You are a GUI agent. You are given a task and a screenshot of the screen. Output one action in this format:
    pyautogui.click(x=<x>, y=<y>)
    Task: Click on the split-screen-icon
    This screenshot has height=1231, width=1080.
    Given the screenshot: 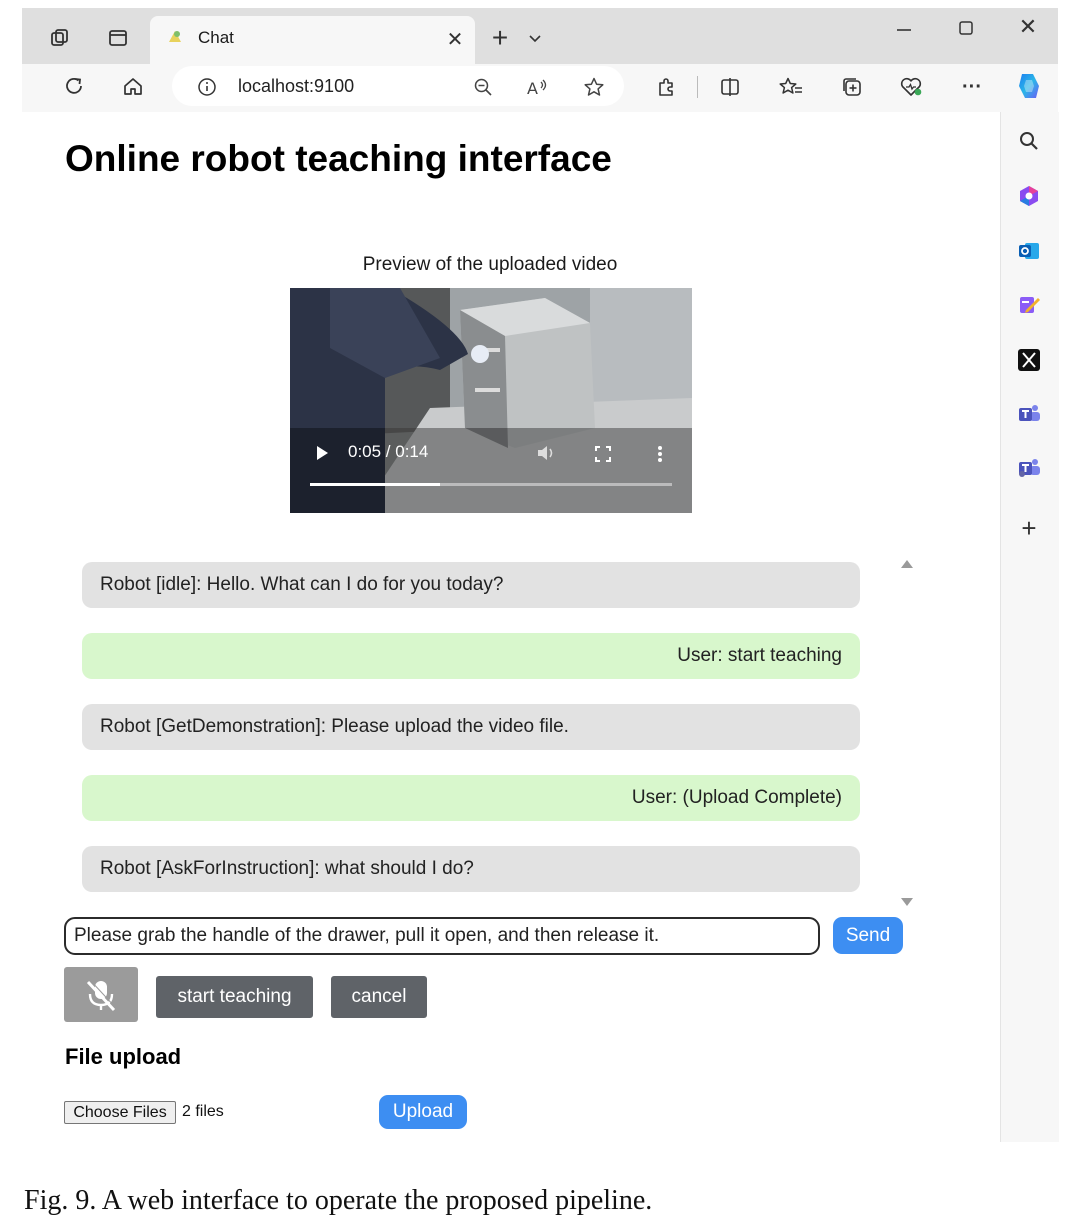 What is the action you would take?
    pyautogui.click(x=730, y=87)
    